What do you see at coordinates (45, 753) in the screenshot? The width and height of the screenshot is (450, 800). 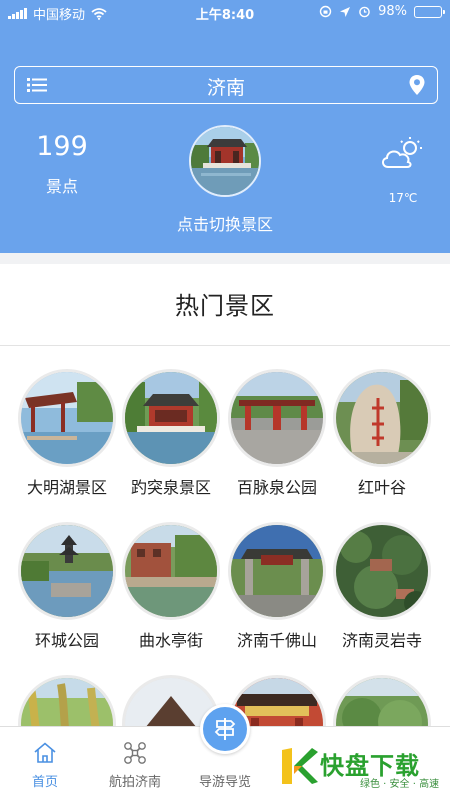 I see `home-icon` at bounding box center [45, 753].